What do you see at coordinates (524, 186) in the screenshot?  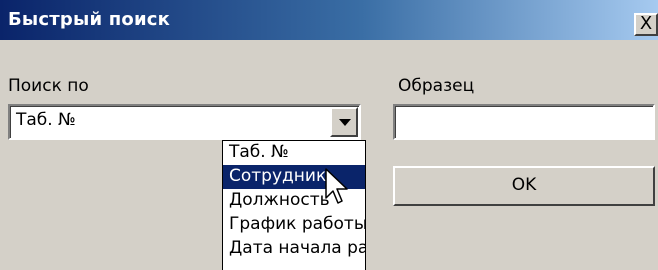 I see `ok-button: OK` at bounding box center [524, 186].